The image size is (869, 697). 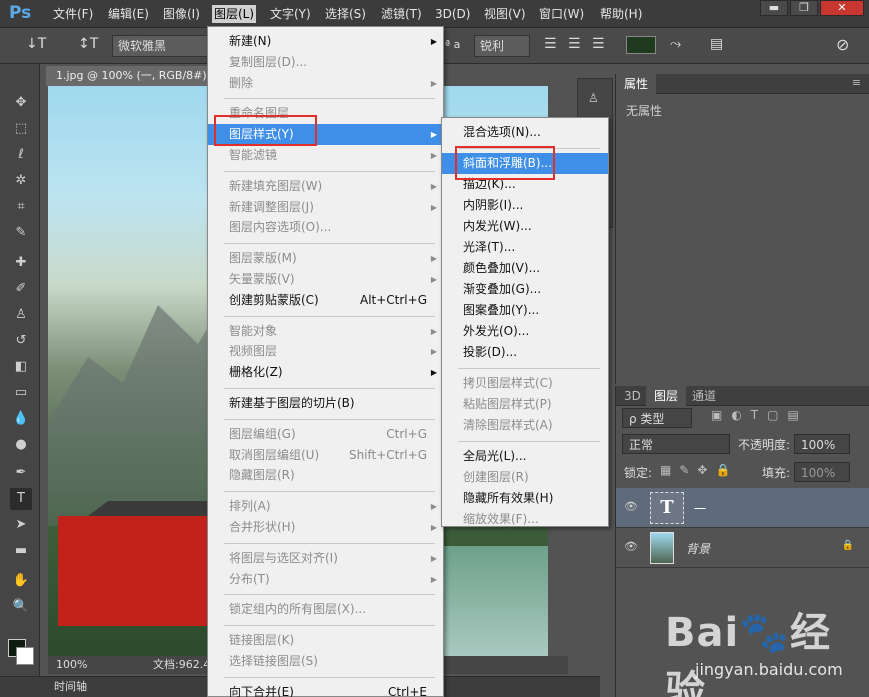 What do you see at coordinates (36, 44) in the screenshot?
I see `type-tool-preset-icon: ↓T` at bounding box center [36, 44].